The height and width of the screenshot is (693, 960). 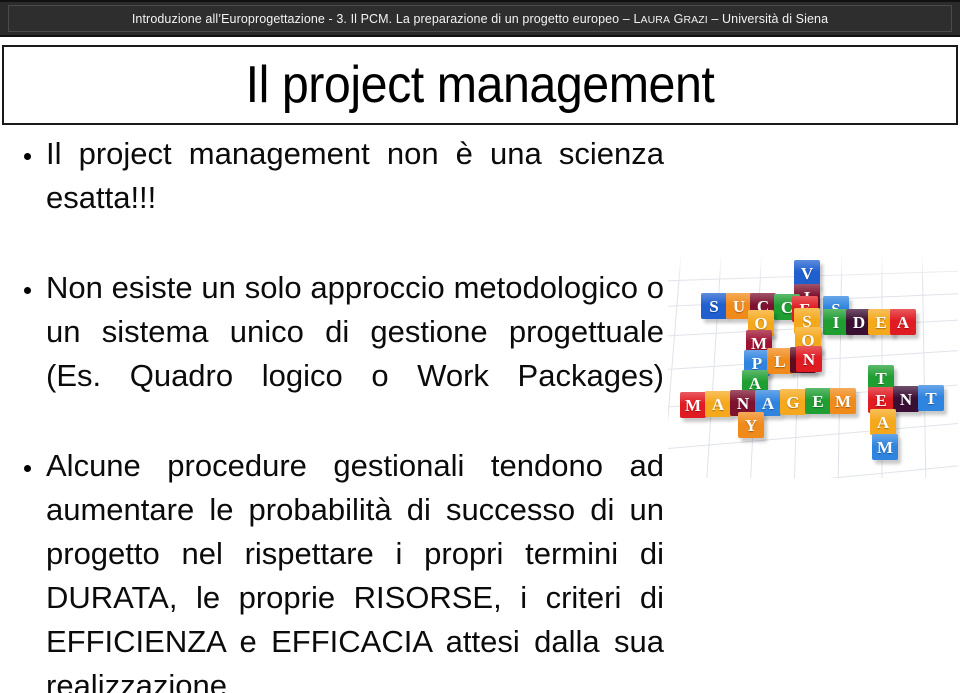 I want to click on header-author-first-cap: L, so click(x=637, y=18).